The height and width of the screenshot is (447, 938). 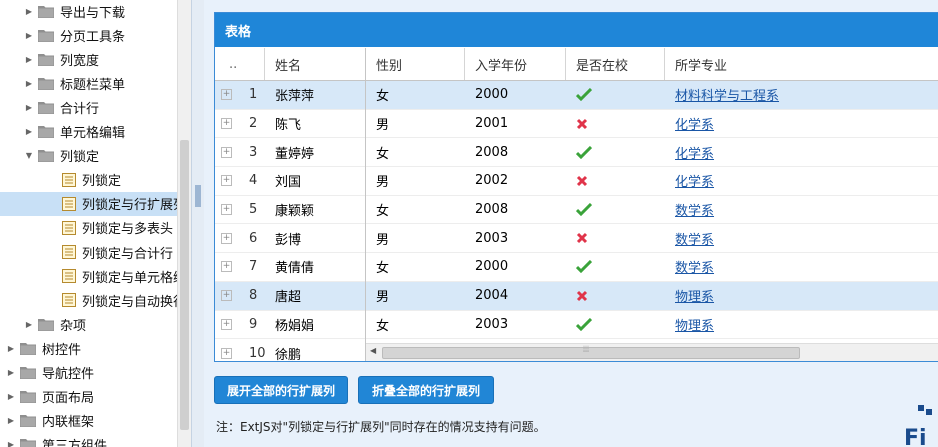 What do you see at coordinates (28, 397) in the screenshot?
I see `folder-icon` at bounding box center [28, 397].